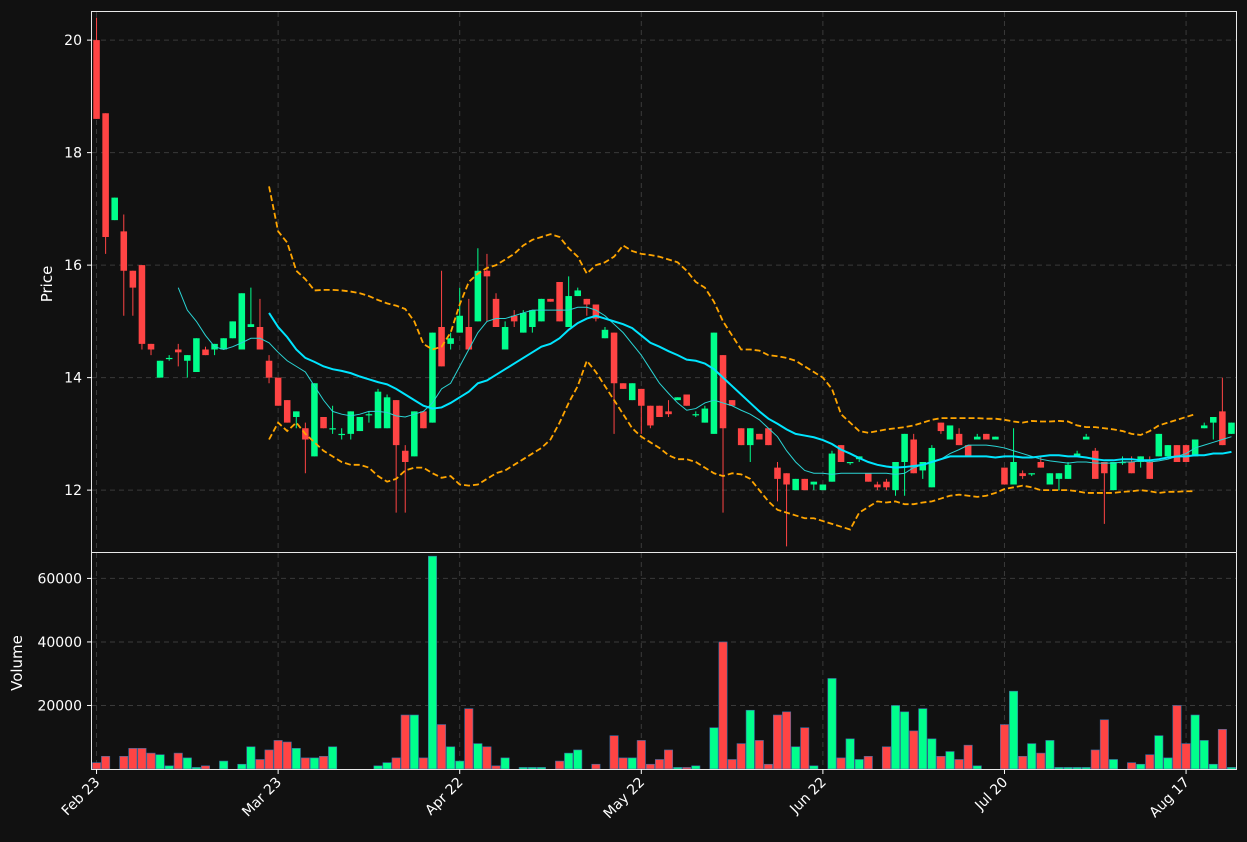  What do you see at coordinates (73, 41) in the screenshot?
I see `price-tick-label: 20` at bounding box center [73, 41].